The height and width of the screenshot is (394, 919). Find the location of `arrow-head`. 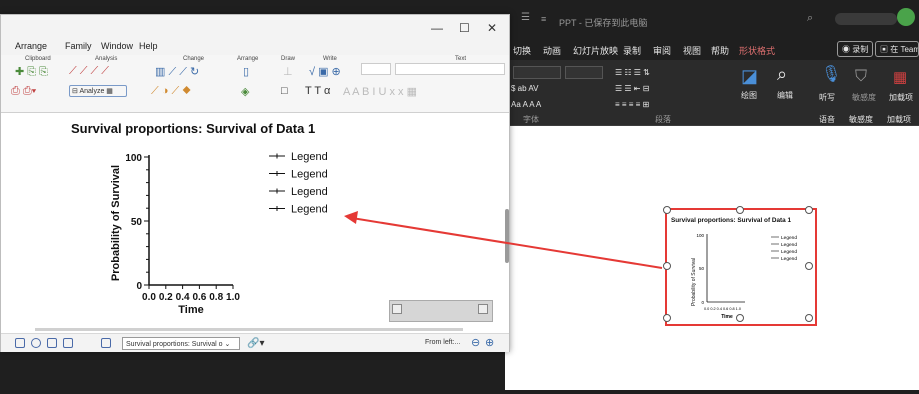

arrow-head is located at coordinates (351, 217).